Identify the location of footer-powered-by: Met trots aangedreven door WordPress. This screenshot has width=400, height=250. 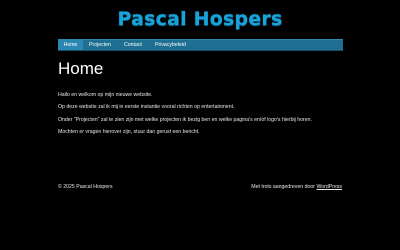
(296, 187).